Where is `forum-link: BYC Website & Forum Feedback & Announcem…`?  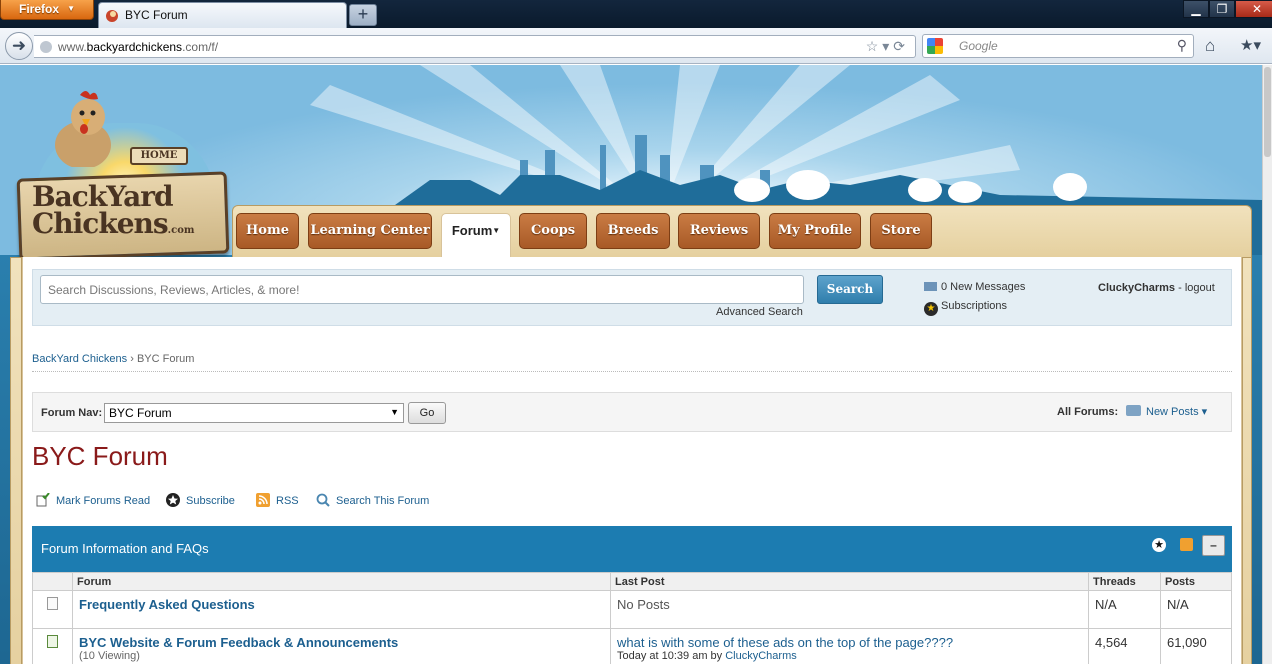
forum-link: BYC Website & Forum Feedback & Announcem… is located at coordinates (341, 642).